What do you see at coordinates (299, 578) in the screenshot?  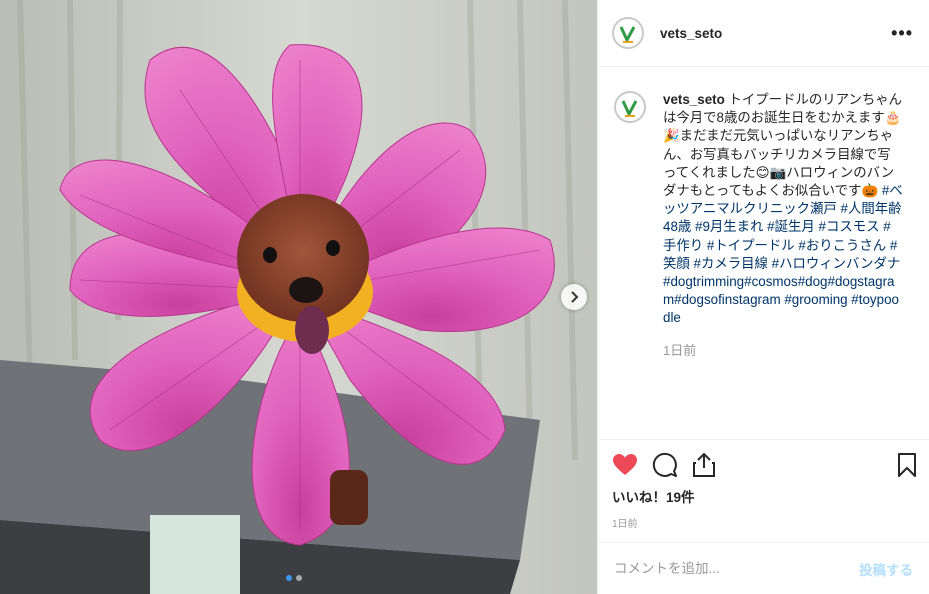 I see `carousel-dot` at bounding box center [299, 578].